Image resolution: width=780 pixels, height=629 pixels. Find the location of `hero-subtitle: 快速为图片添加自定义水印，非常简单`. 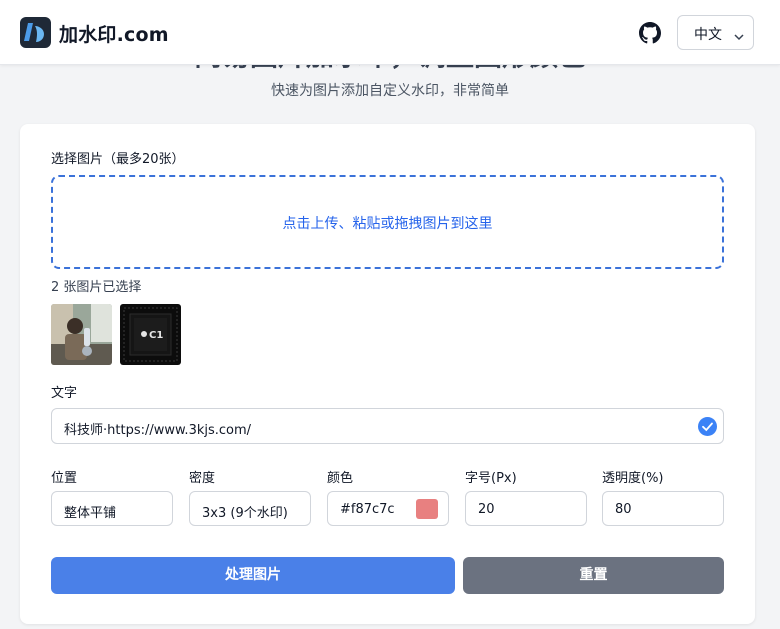

hero-subtitle: 快速为图片添加自定义水印，非常简单 is located at coordinates (390, 91).